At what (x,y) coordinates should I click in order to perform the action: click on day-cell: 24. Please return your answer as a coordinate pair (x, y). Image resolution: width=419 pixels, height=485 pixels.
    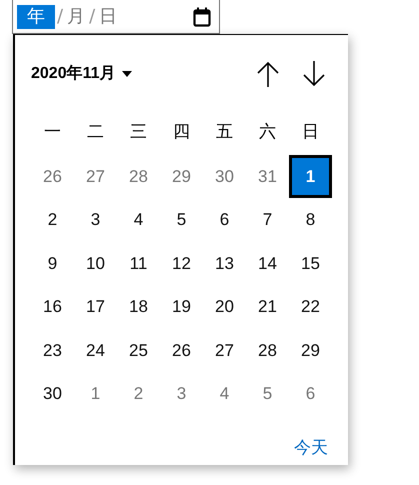
    Looking at the image, I should click on (95, 350).